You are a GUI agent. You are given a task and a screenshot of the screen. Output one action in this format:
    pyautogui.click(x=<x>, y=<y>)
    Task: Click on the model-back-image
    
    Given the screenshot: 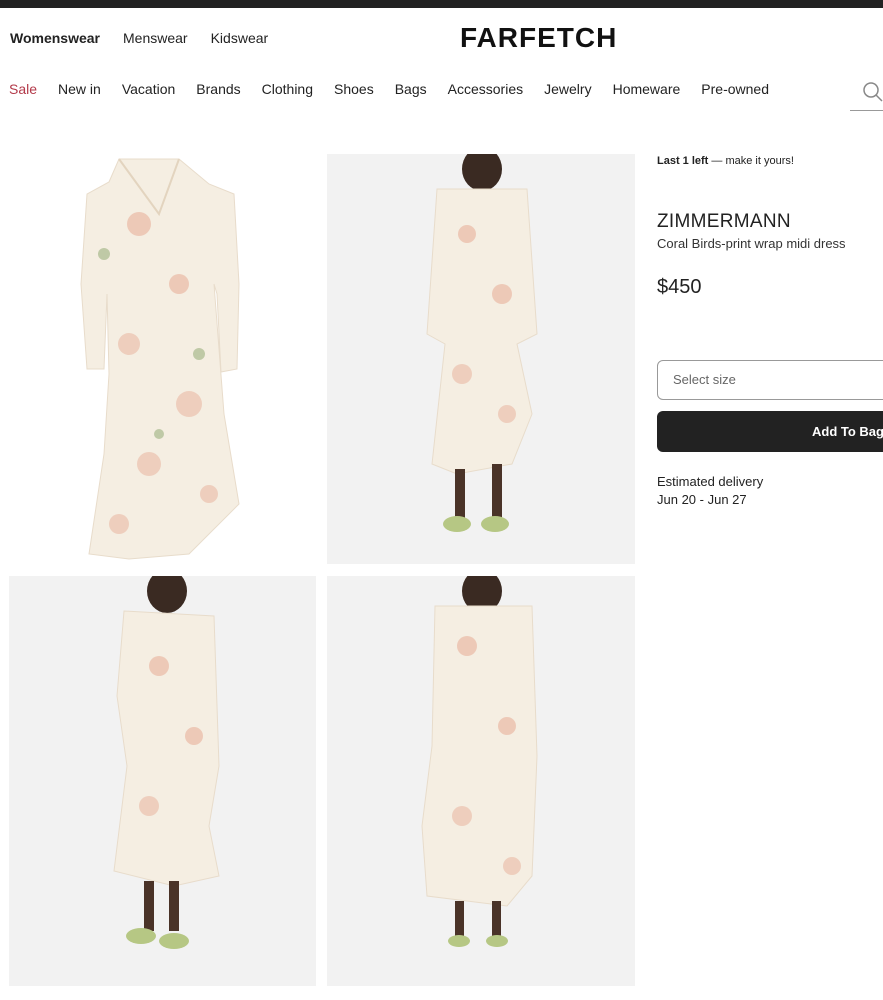 What is the action you would take?
    pyautogui.click(x=479, y=761)
    